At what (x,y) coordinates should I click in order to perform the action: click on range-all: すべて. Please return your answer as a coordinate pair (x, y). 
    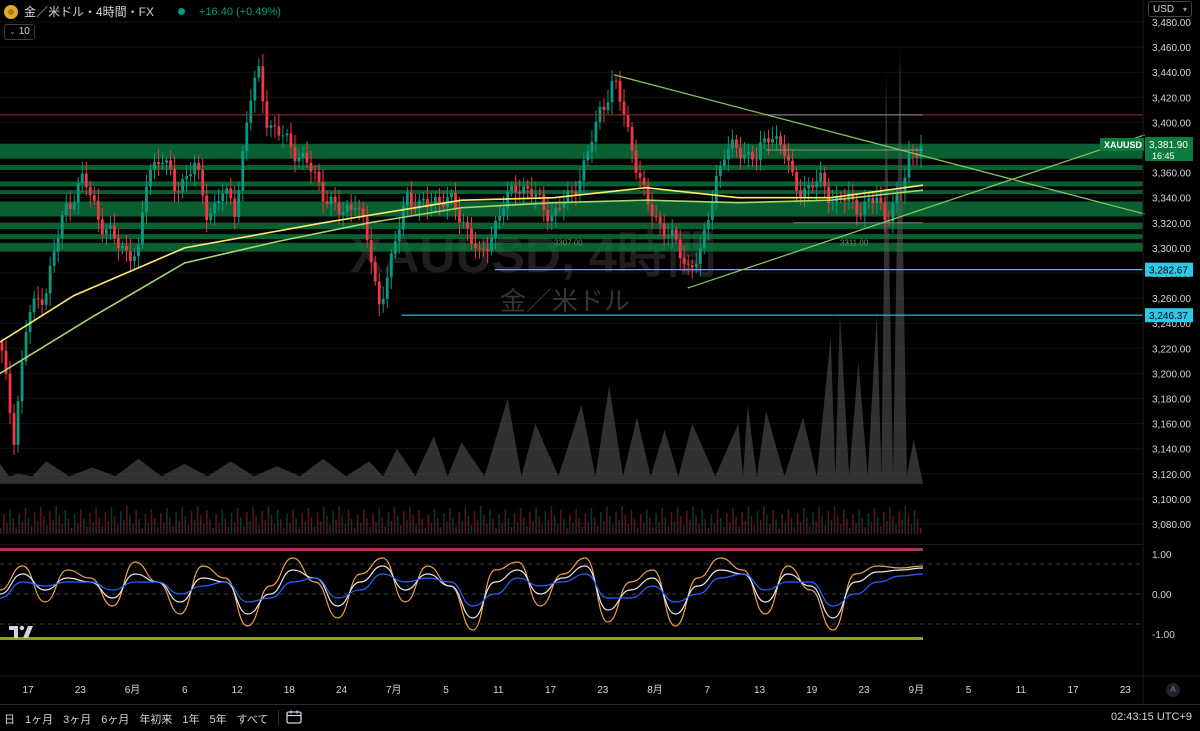
    Looking at the image, I should click on (253, 719).